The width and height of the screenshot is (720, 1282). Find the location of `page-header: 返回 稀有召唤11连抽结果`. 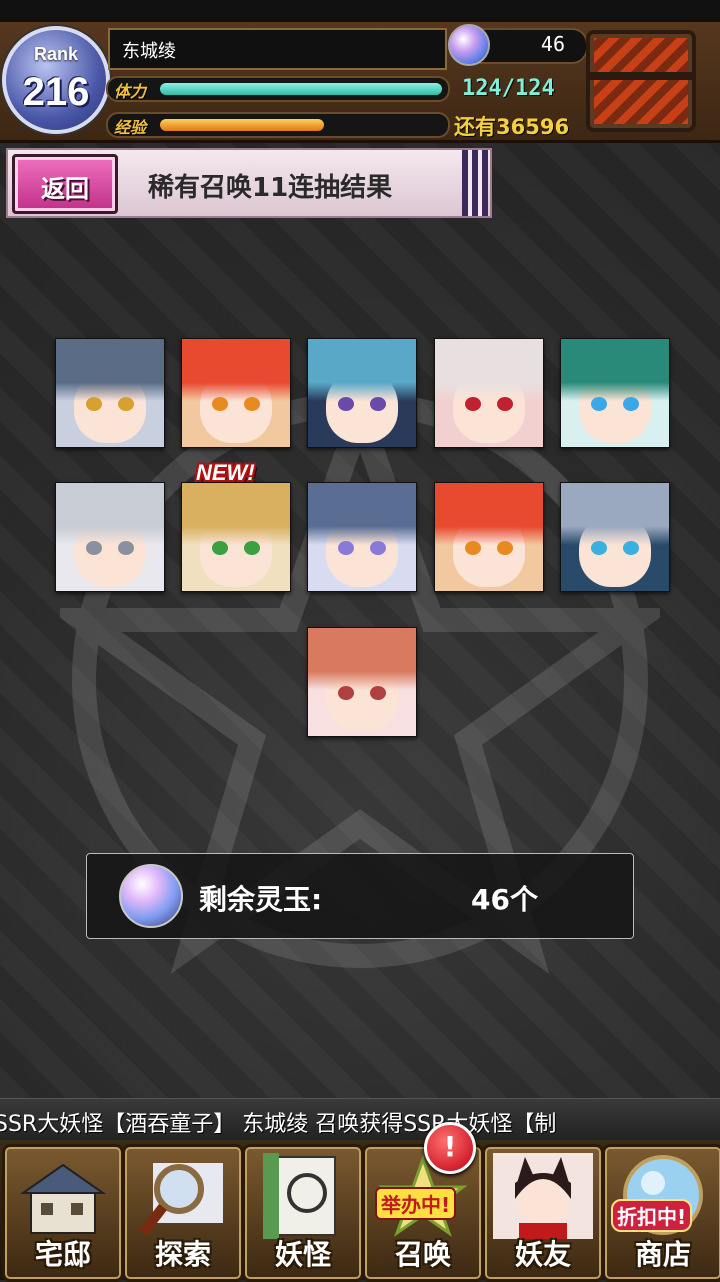

page-header: 返回 稀有召唤11连抽结果 is located at coordinates (249, 183).